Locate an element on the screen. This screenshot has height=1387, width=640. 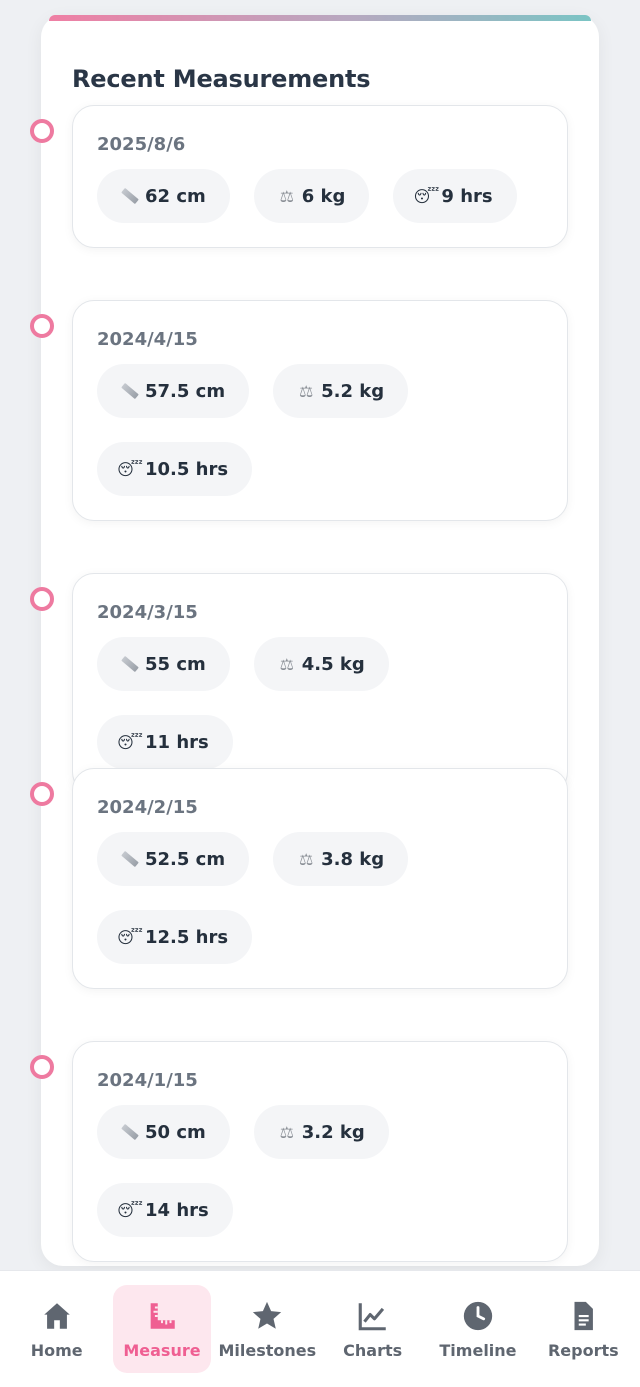
measurement-card: 2024/4/15 57.5 cm ⚖ 5.2 kg 😴 10.5 hrs is located at coordinates (320, 410).